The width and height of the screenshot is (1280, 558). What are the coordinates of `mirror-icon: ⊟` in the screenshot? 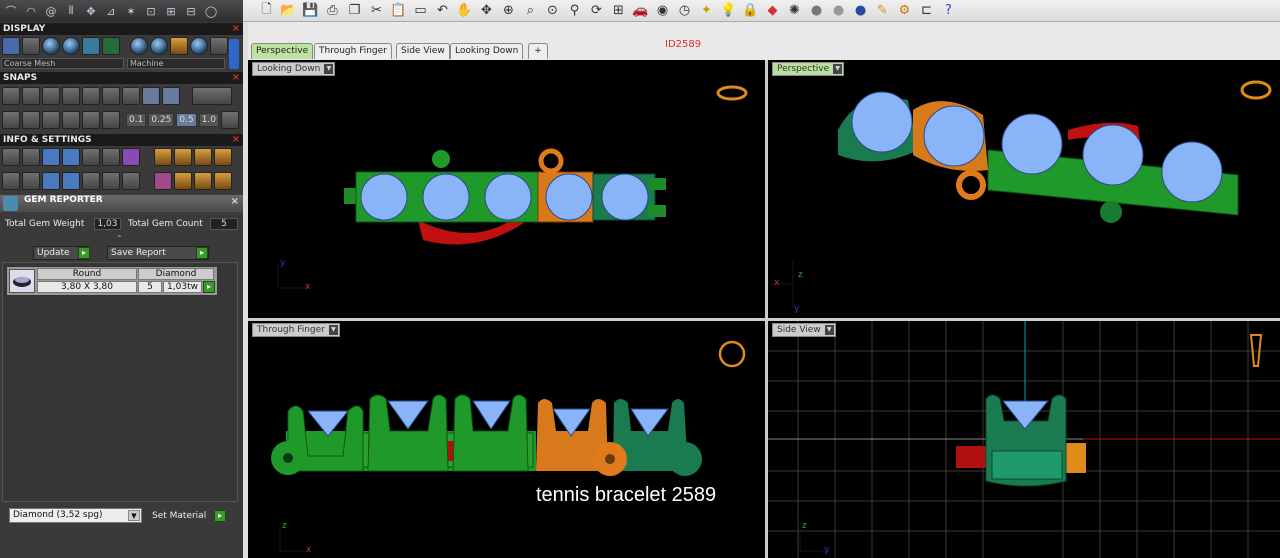 It's located at (191, 11).